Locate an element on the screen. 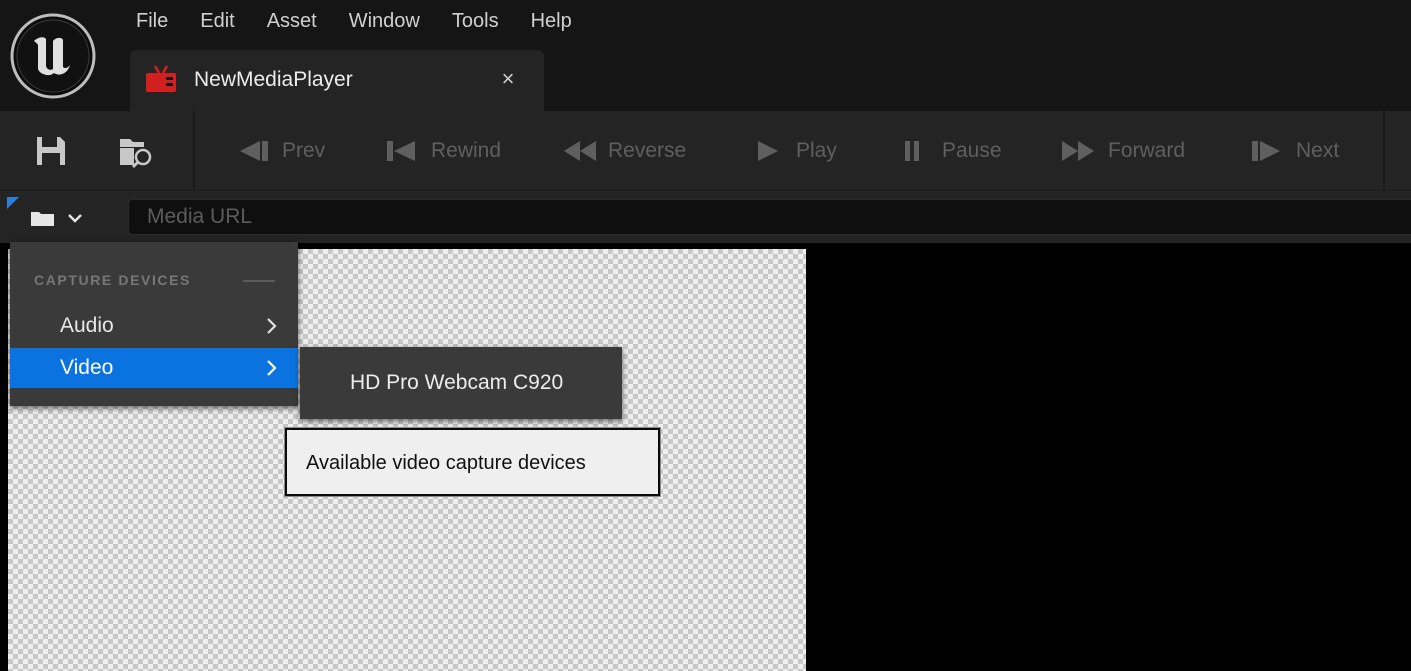 This screenshot has width=1411, height=671. rewind-icon is located at coordinates (401, 151).